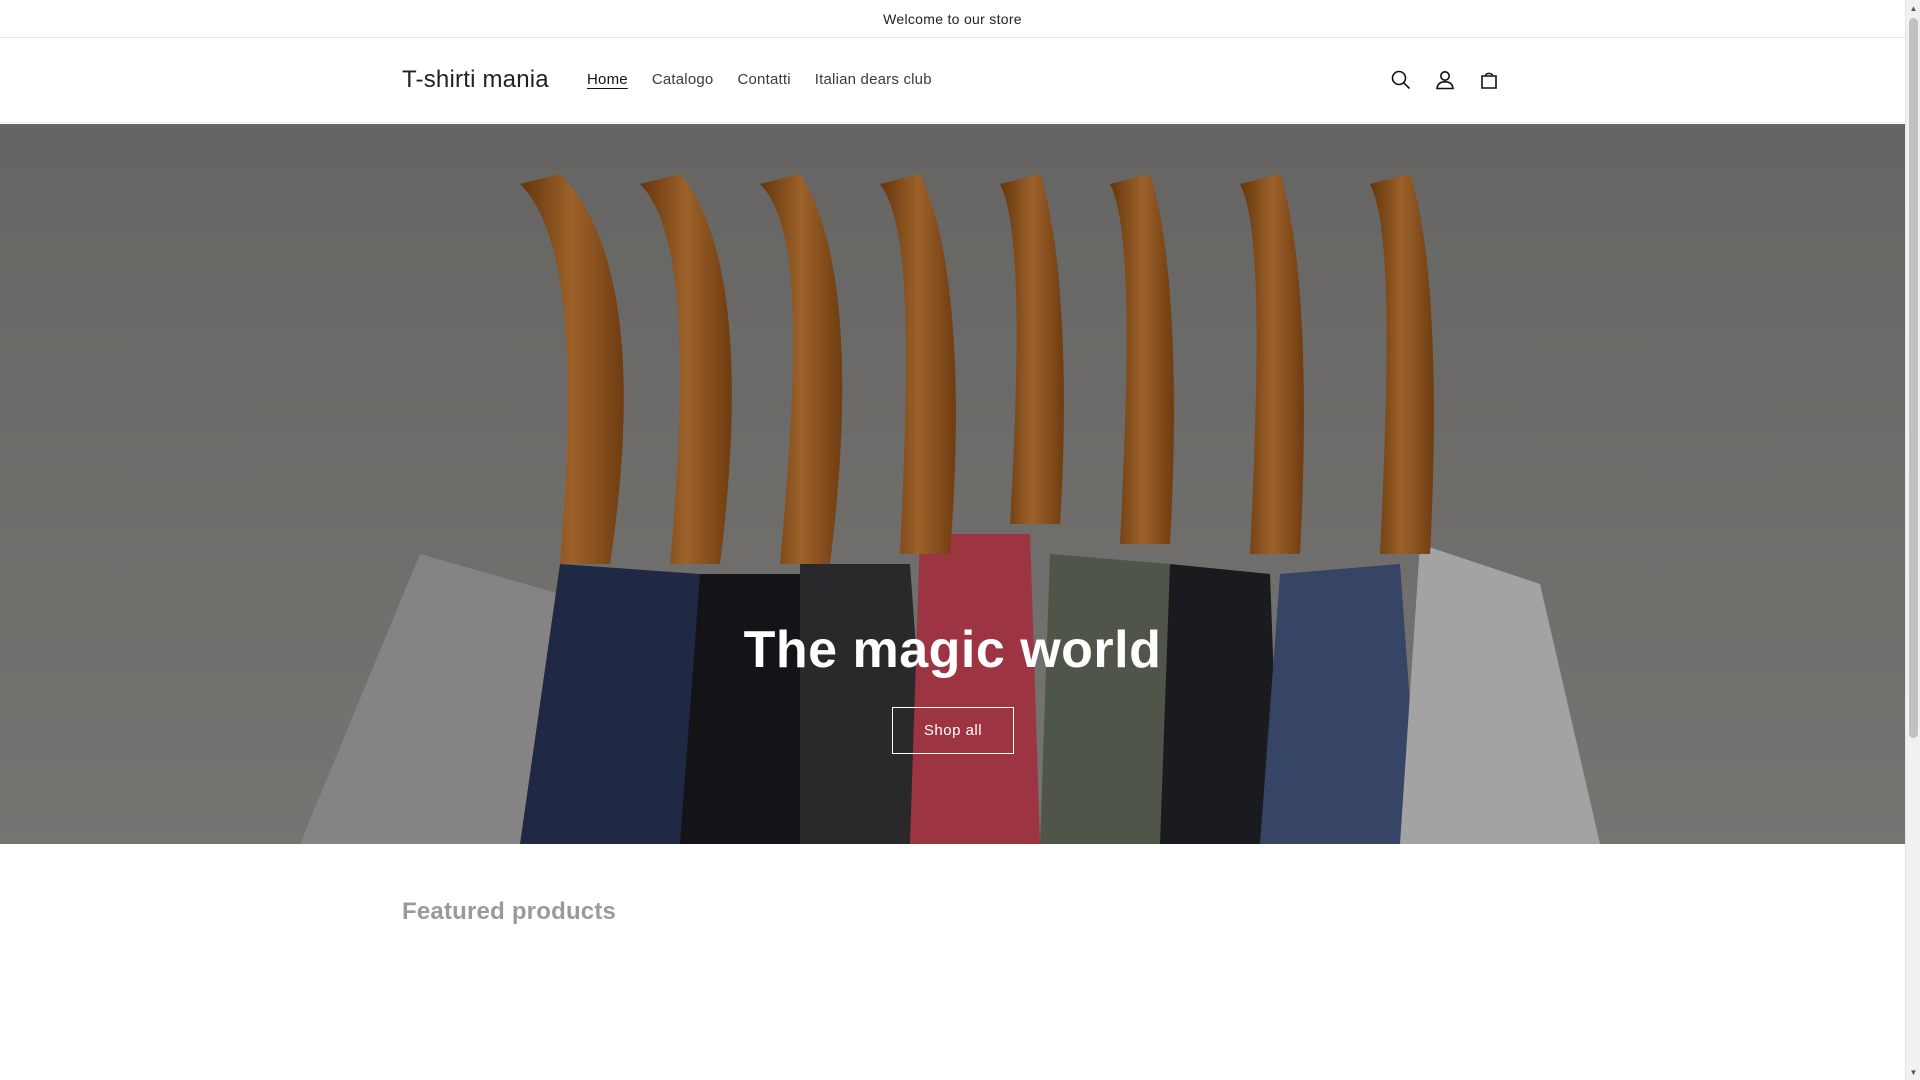 The image size is (1920, 1080). What do you see at coordinates (1913, 1072) in the screenshot?
I see `scroll-down-arrow-icon: ▼` at bounding box center [1913, 1072].